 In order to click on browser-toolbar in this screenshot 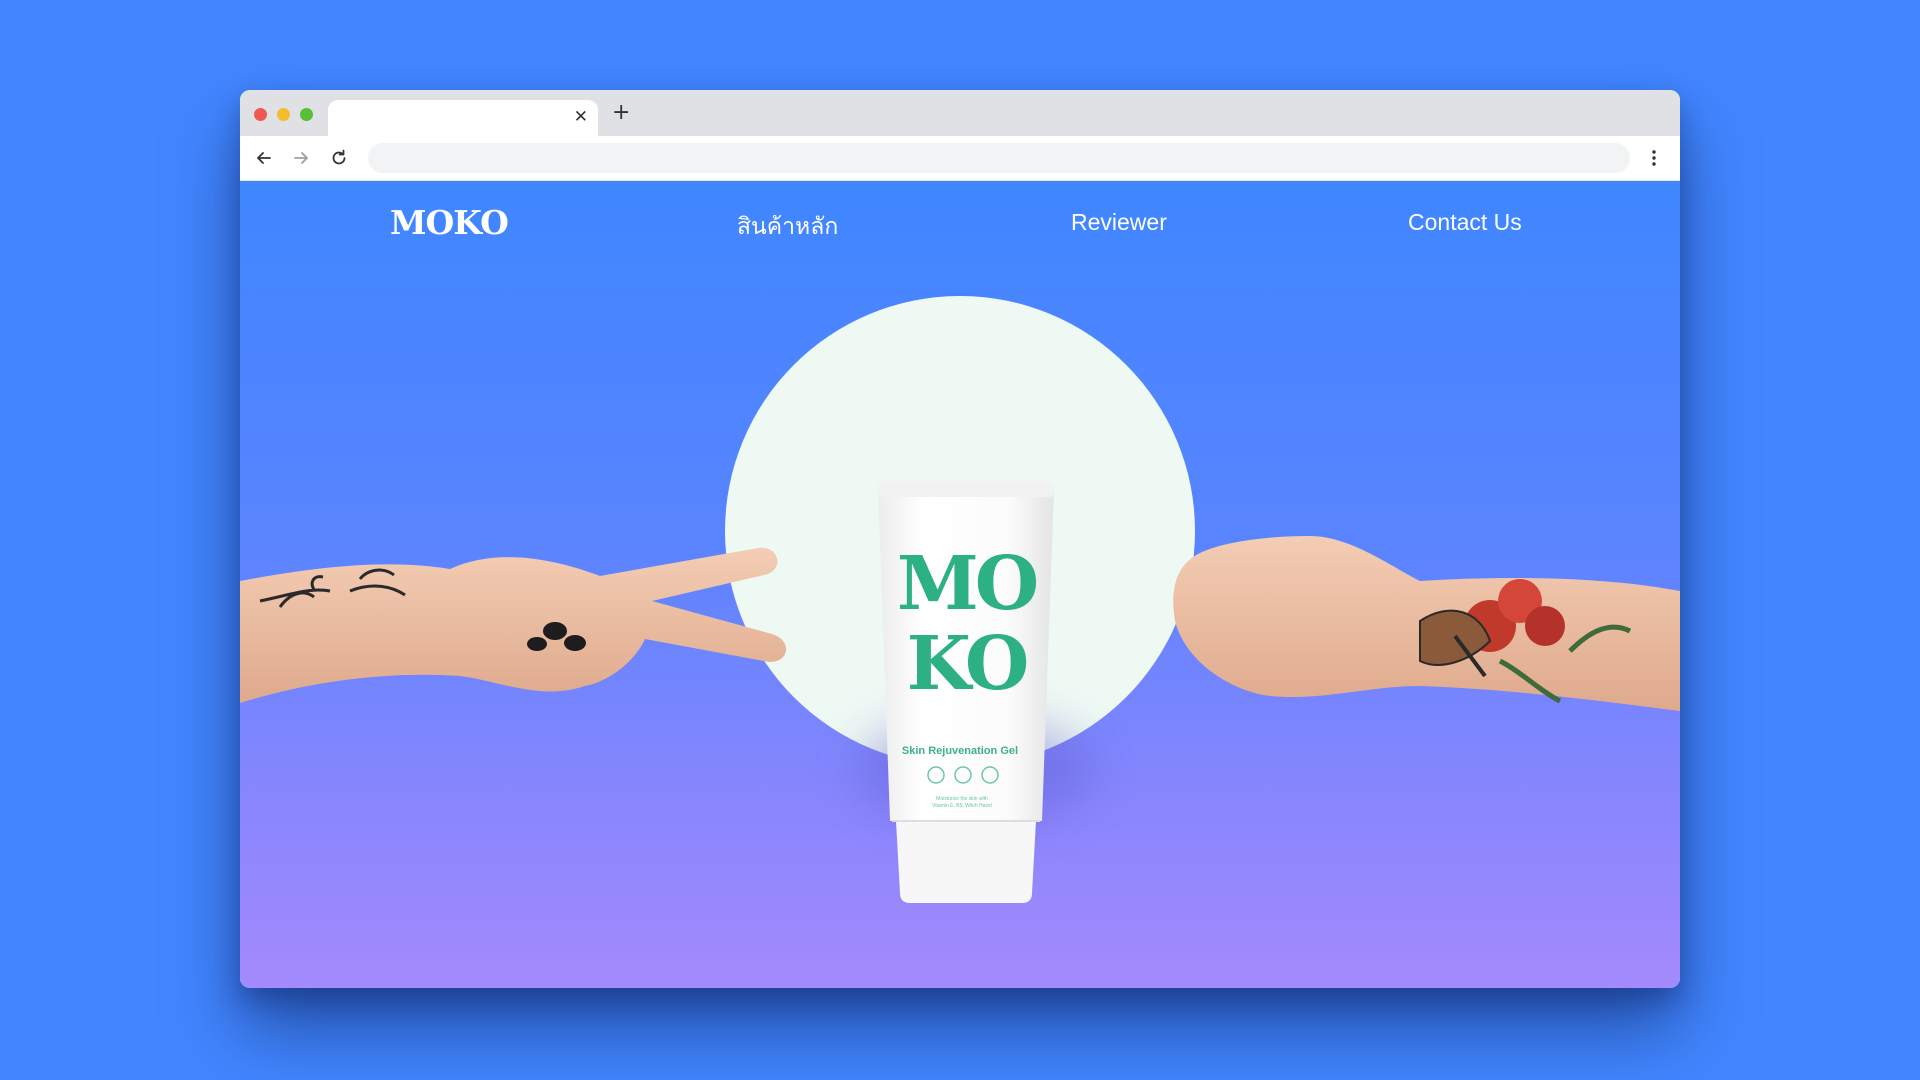, I will do `click(960, 158)`.